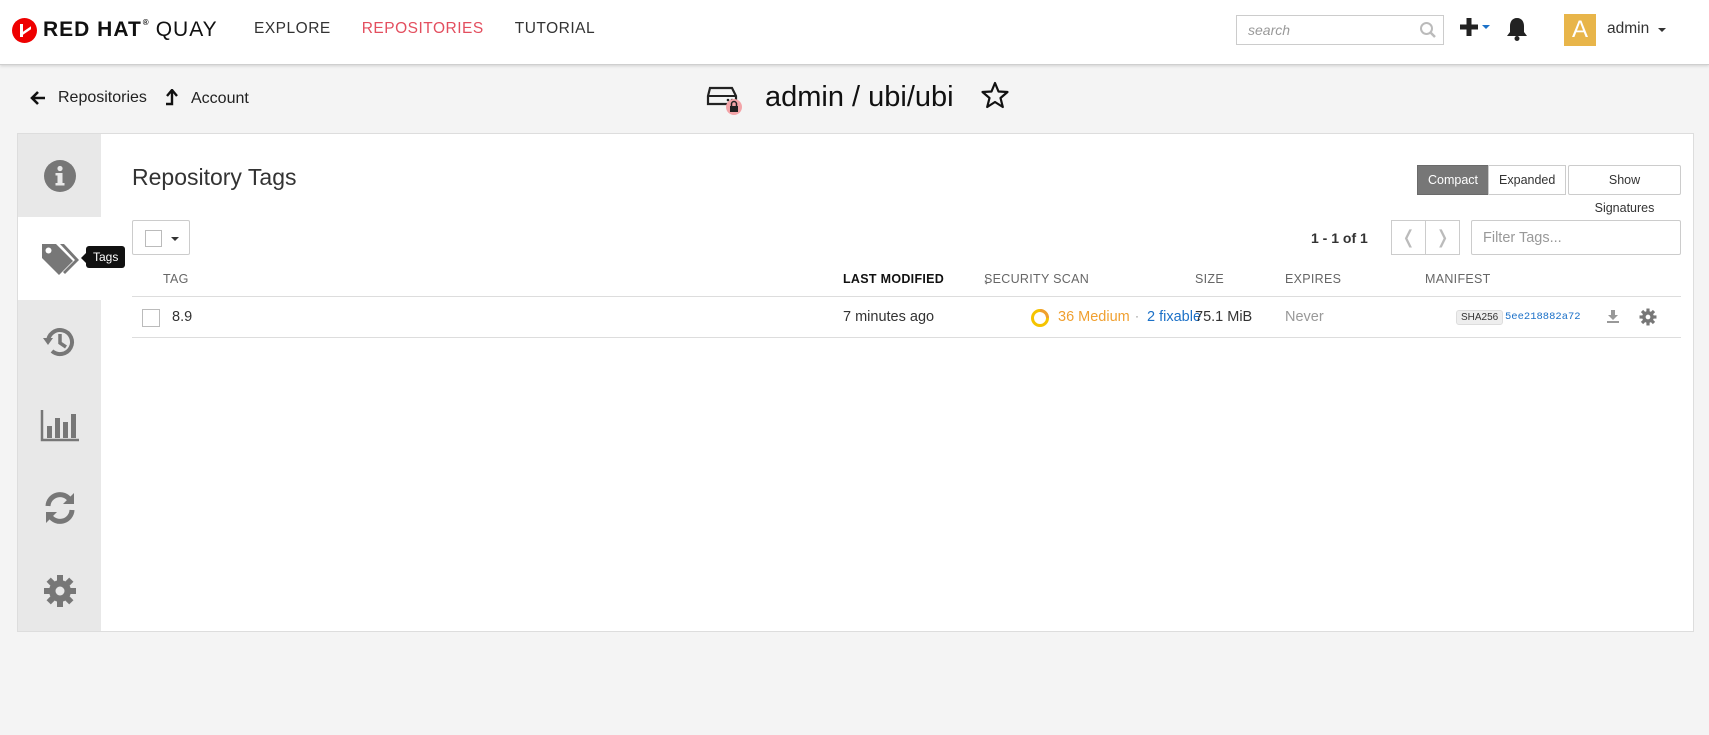  I want to click on sidebar-item-history, so click(59, 341).